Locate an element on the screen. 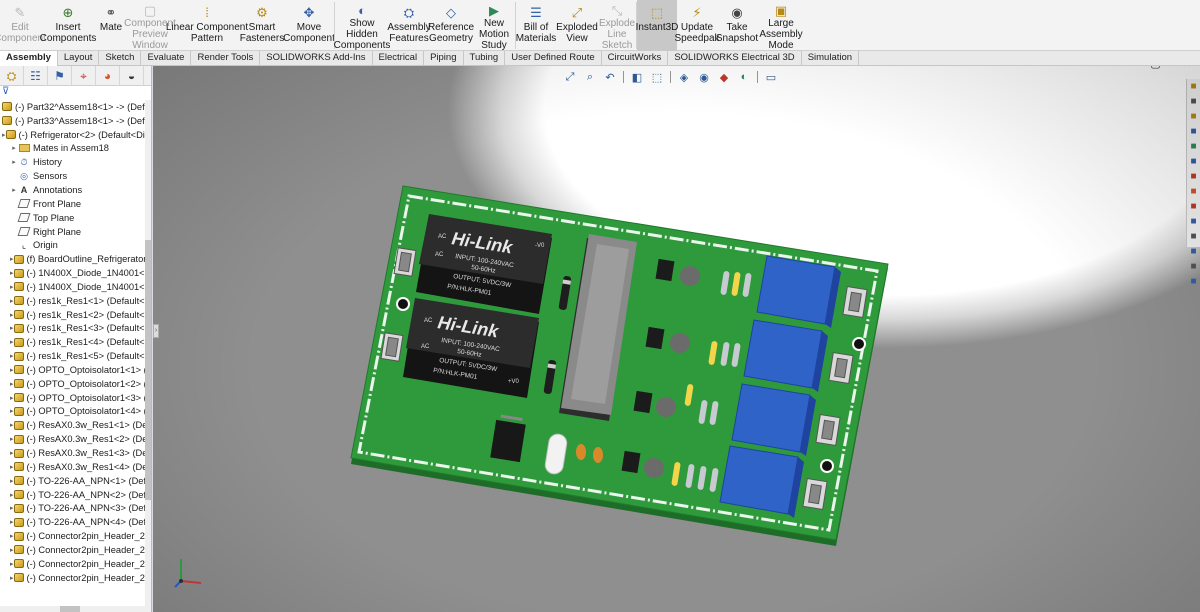  ribbon-button-label: Mate is located at coordinates (111, 27).